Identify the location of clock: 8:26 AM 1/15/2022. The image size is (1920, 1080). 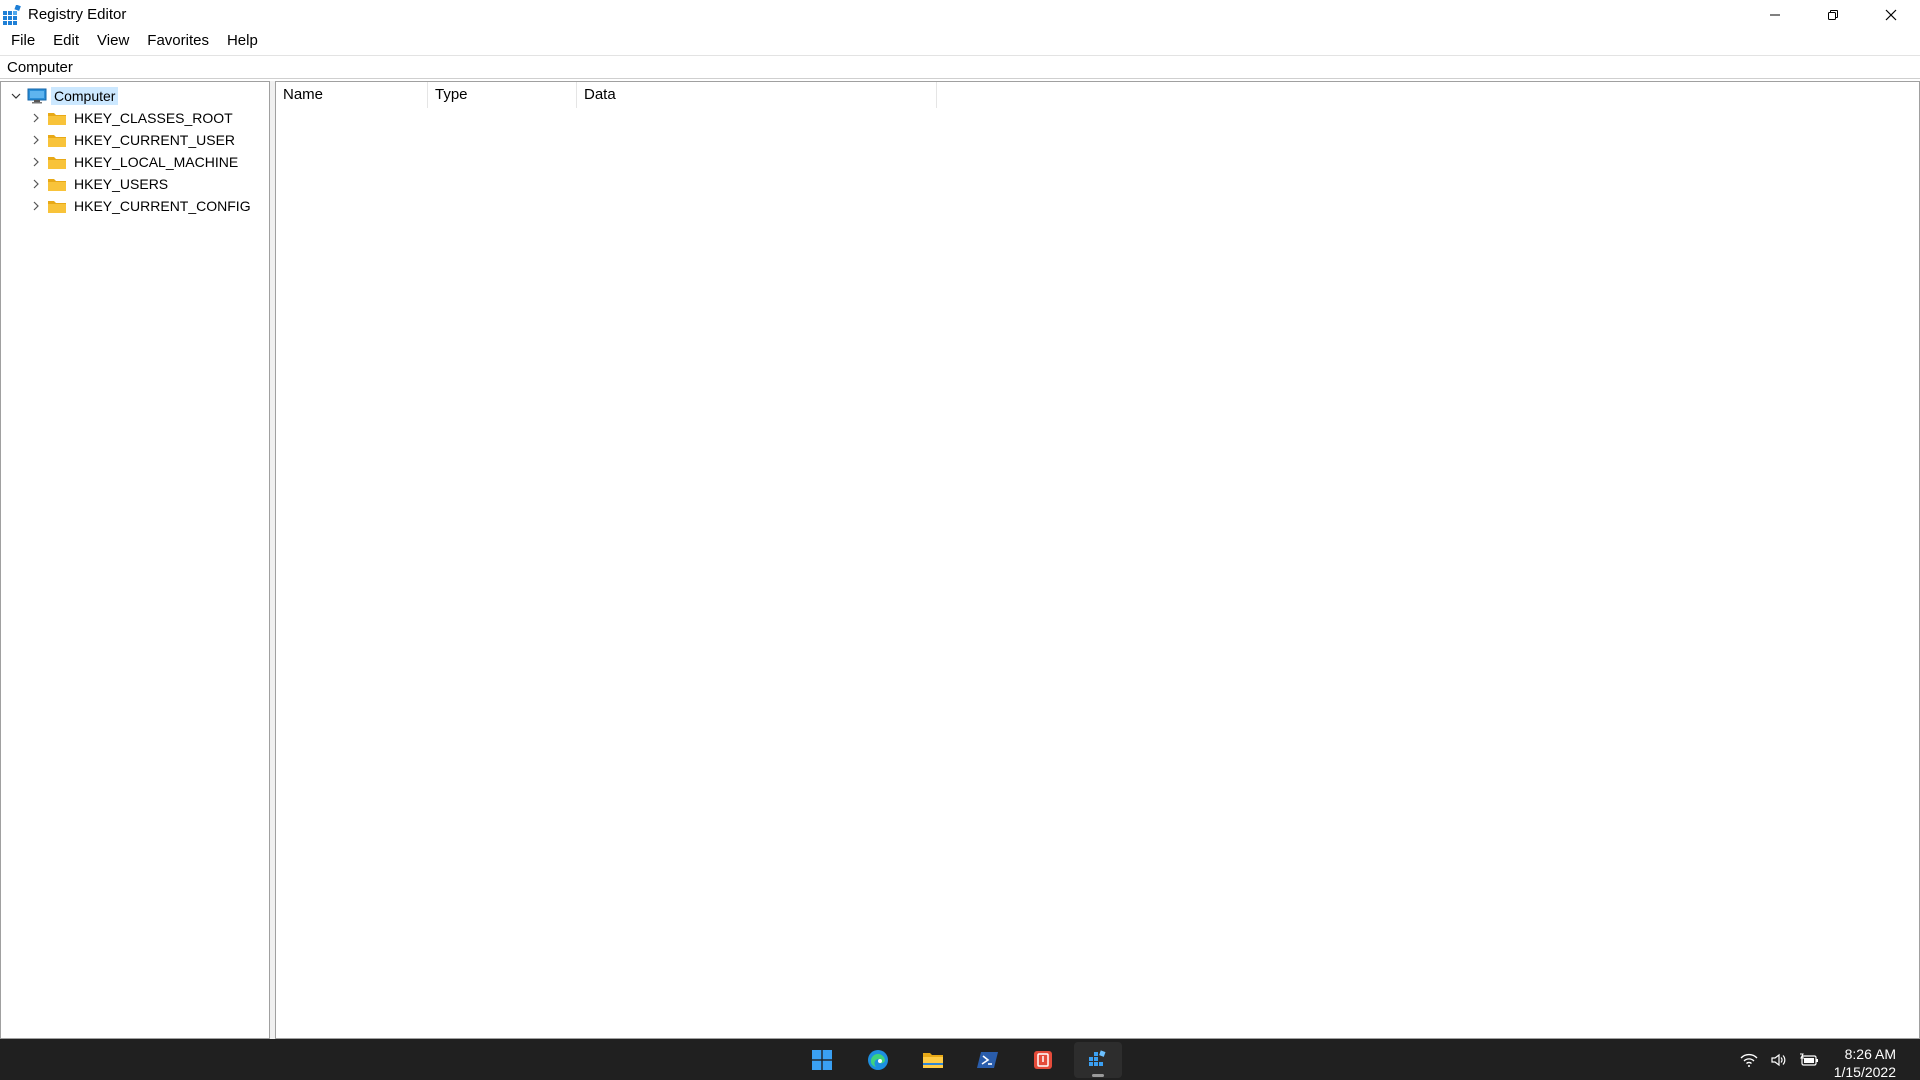
(1872, 1062).